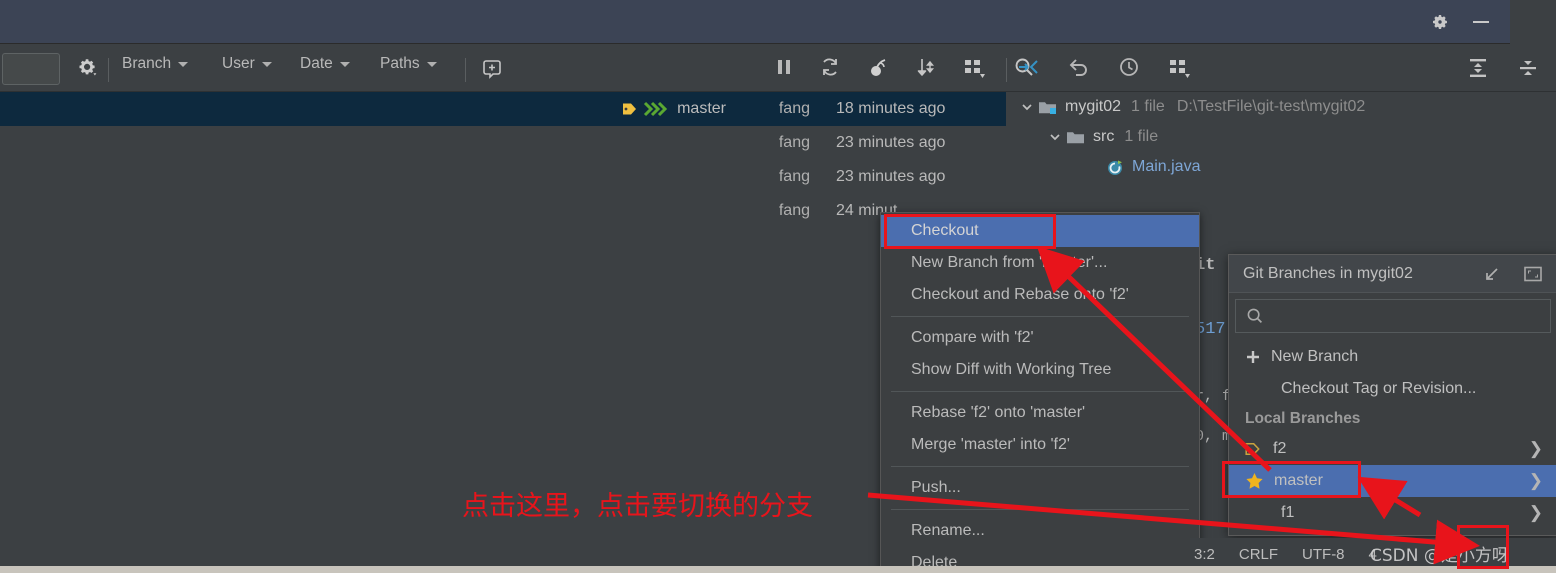  Describe the element at coordinates (1392, 357) in the screenshot. I see `popup-item-new-branch: New Branch` at that location.